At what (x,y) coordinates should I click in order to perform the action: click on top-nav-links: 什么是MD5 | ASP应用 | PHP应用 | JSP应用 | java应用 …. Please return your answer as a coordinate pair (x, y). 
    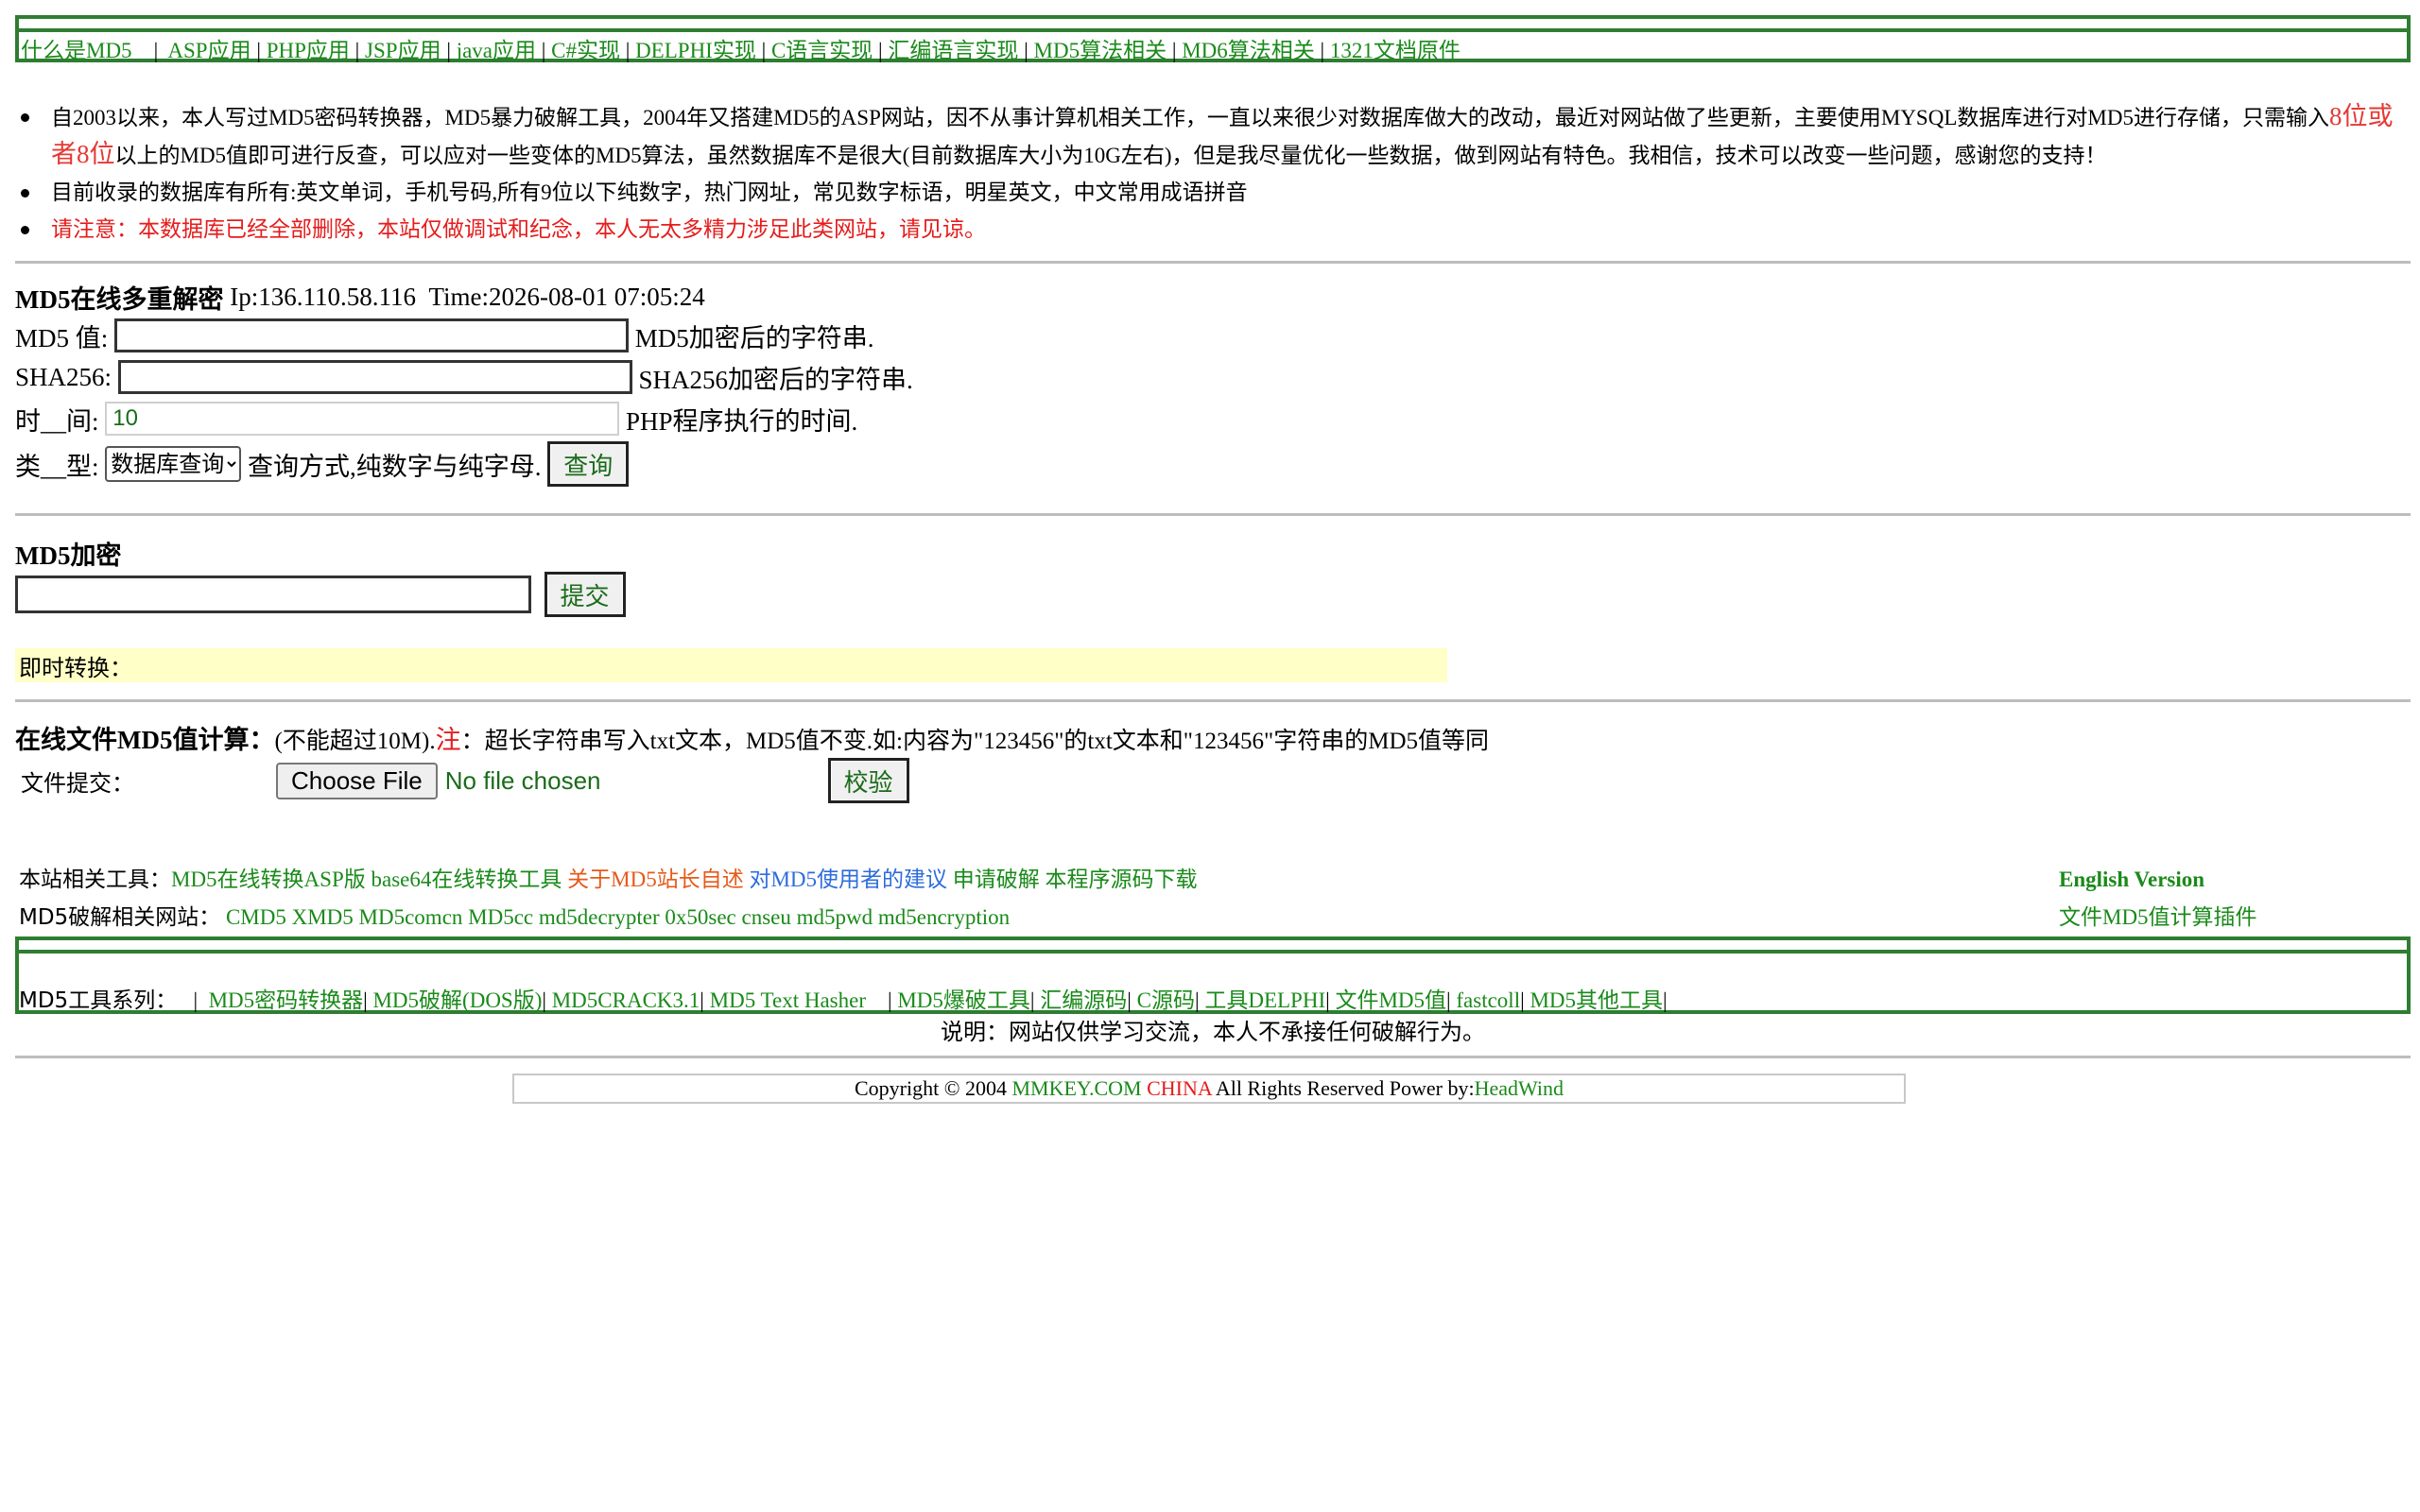
    Looking at the image, I should click on (741, 50).